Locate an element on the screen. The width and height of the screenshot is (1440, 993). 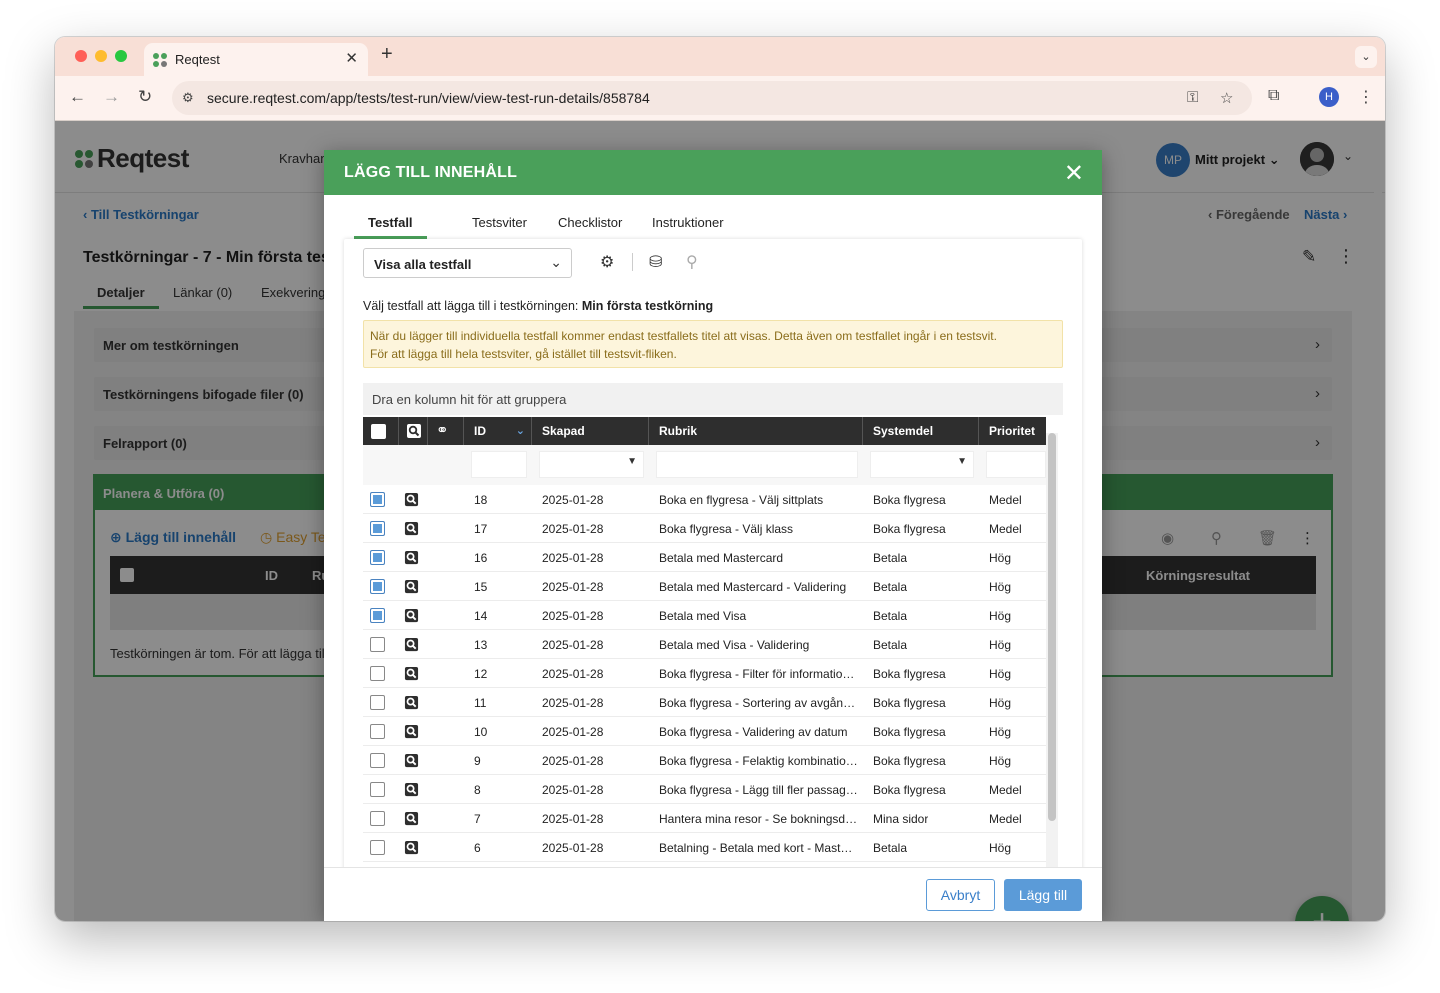
minimize-window-button is located at coordinates (101, 56).